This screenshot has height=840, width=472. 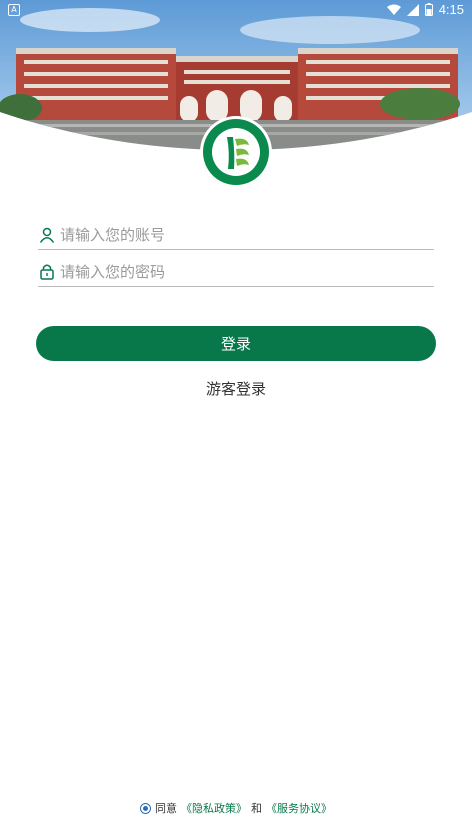 I want to click on password-field, so click(x=236, y=272).